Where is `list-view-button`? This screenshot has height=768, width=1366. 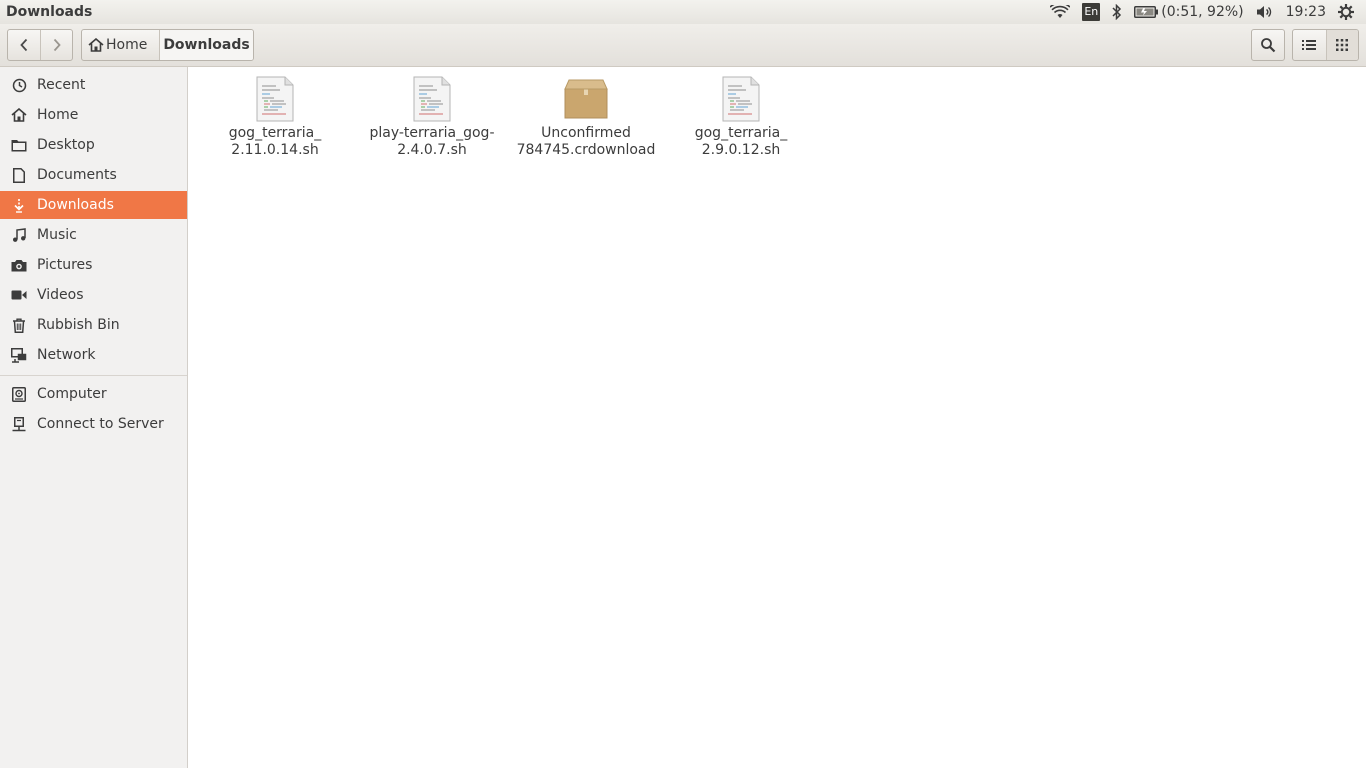
list-view-button is located at coordinates (1309, 45).